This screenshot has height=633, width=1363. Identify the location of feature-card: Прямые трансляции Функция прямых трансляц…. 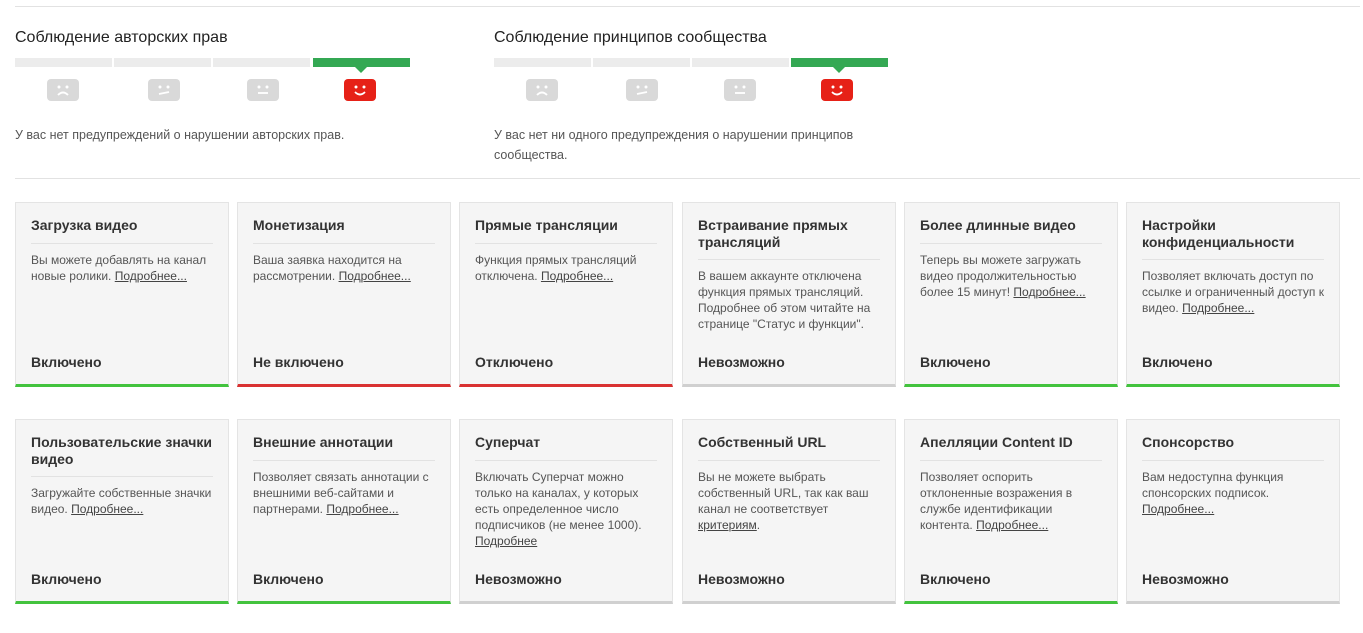
(566, 294).